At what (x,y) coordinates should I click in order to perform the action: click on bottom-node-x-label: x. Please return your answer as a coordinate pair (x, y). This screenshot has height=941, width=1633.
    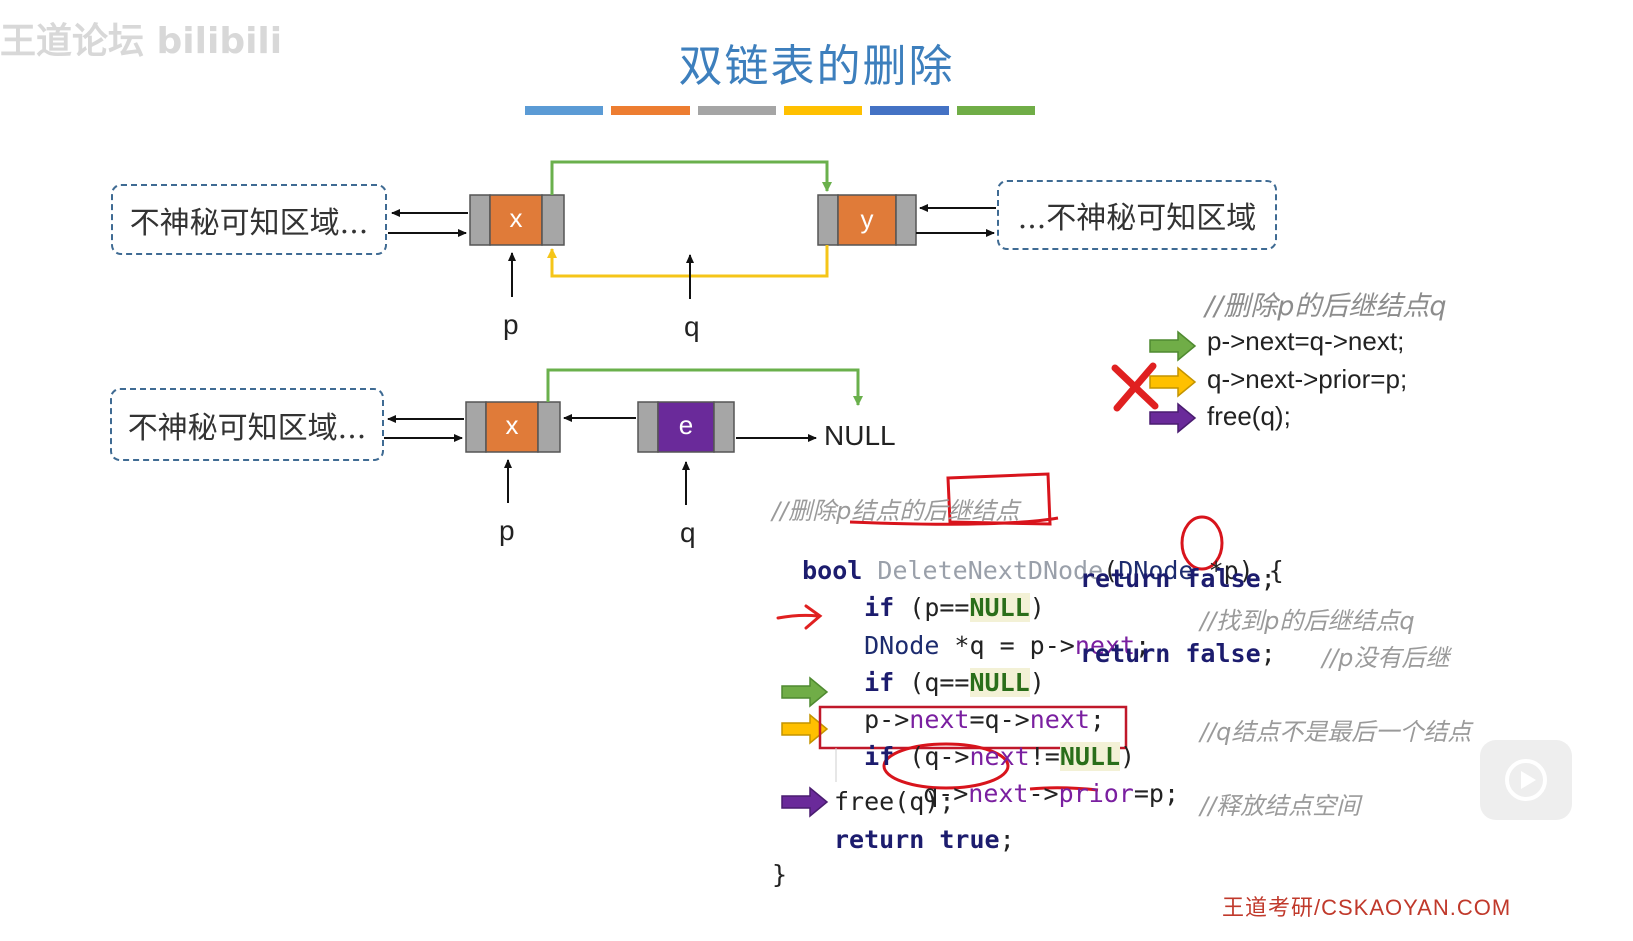
    Looking at the image, I should click on (512, 425).